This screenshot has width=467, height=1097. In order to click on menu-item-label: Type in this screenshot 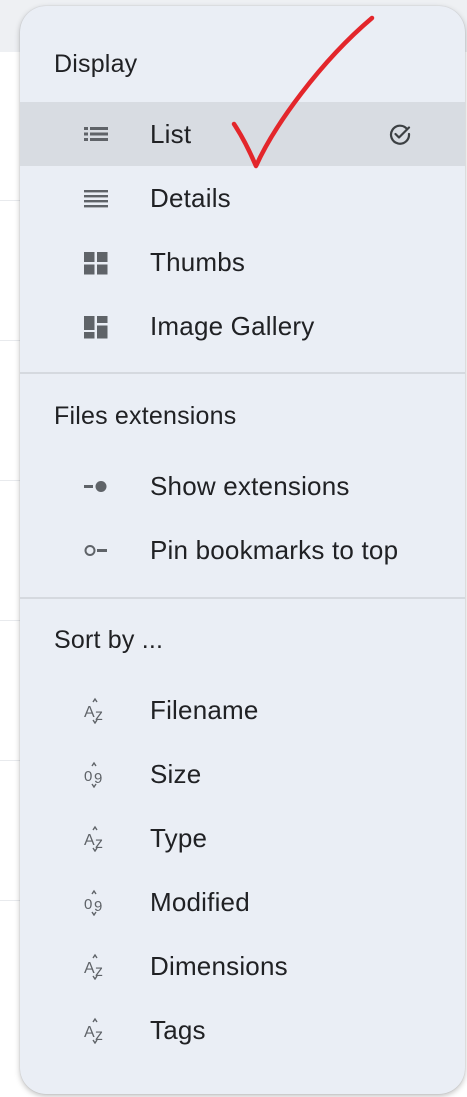, I will do `click(179, 838)`.